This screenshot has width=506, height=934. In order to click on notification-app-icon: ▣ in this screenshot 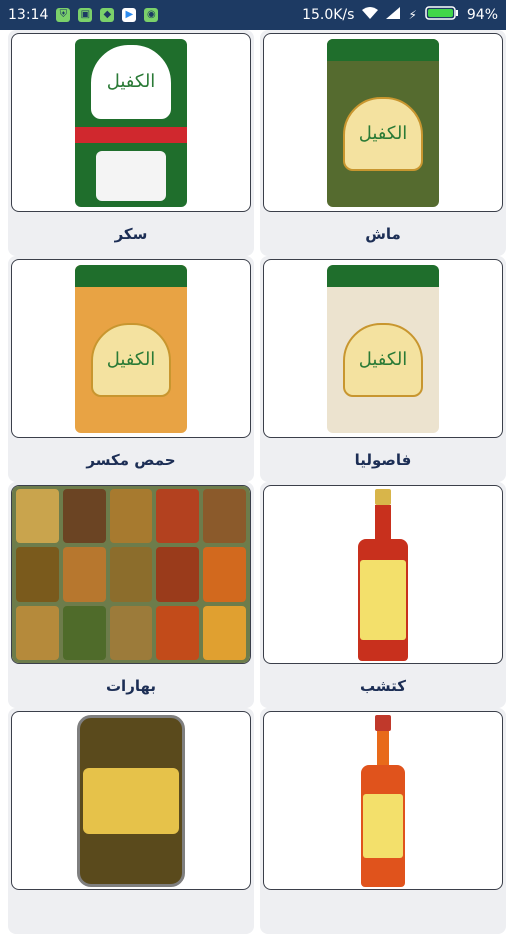, I will do `click(85, 15)`.